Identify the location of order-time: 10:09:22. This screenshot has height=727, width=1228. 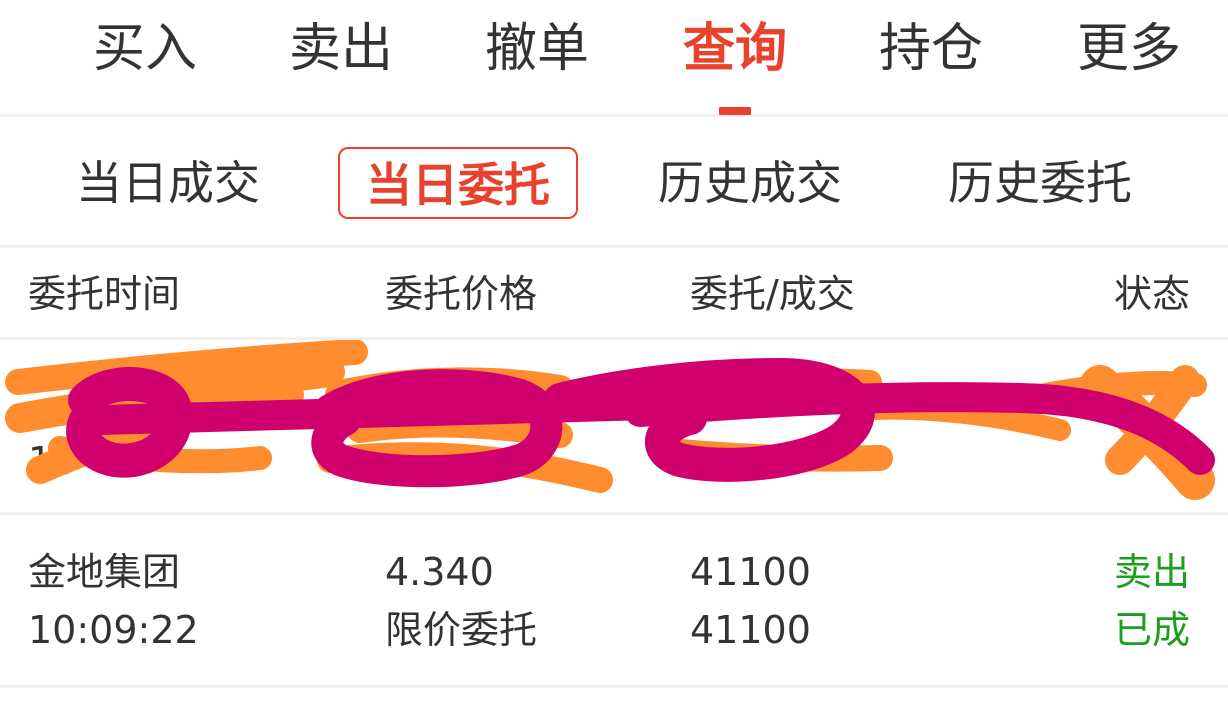
(113, 630).